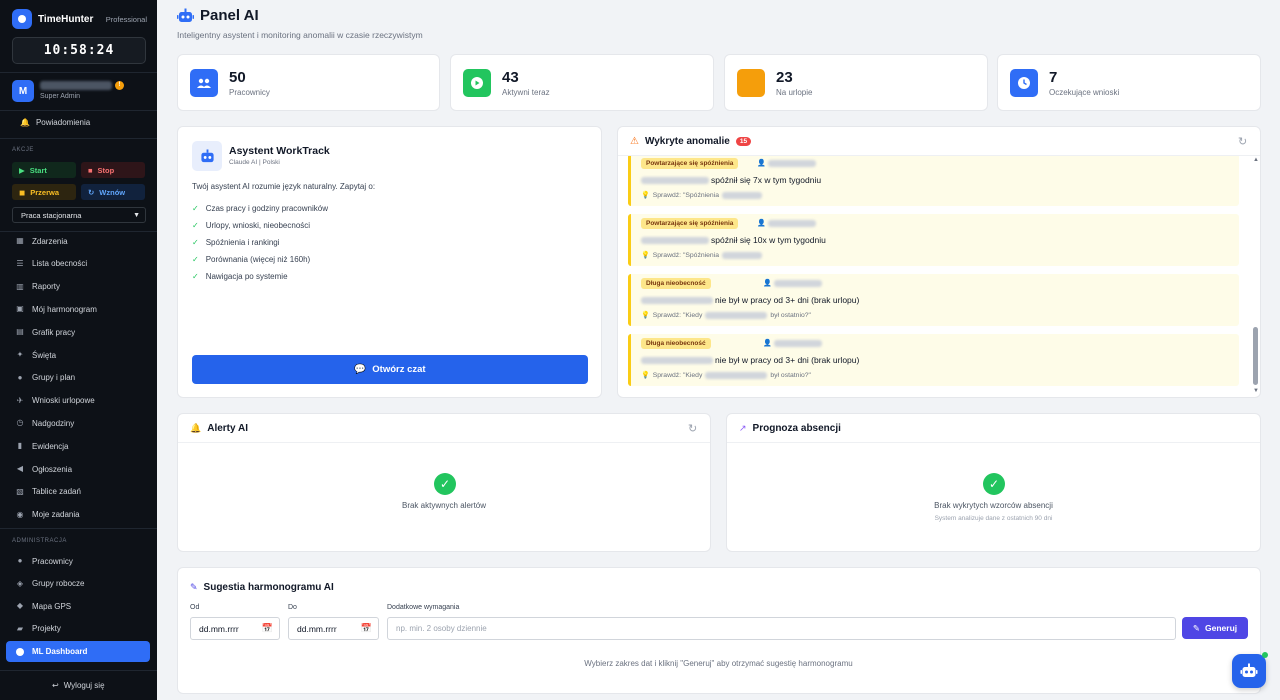 The height and width of the screenshot is (700, 1280). What do you see at coordinates (781, 628) in the screenshot?
I see `requirements-input: np. min. 2 osoby dziennie` at bounding box center [781, 628].